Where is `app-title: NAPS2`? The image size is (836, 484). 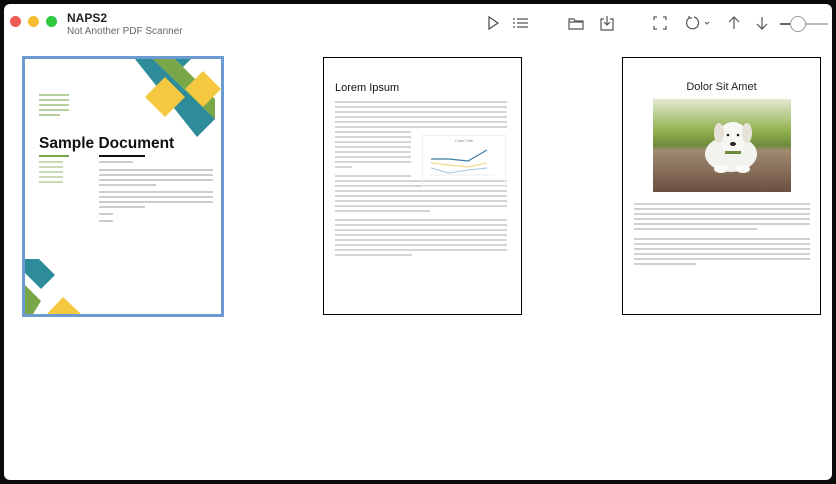
app-title: NAPS2 is located at coordinates (87, 18).